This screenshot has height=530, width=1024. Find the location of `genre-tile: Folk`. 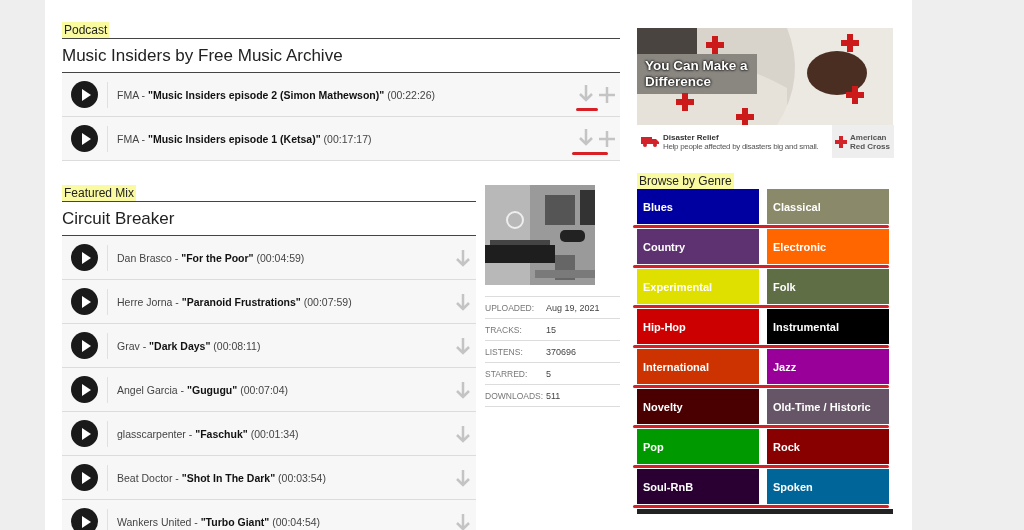

genre-tile: Folk is located at coordinates (828, 286).